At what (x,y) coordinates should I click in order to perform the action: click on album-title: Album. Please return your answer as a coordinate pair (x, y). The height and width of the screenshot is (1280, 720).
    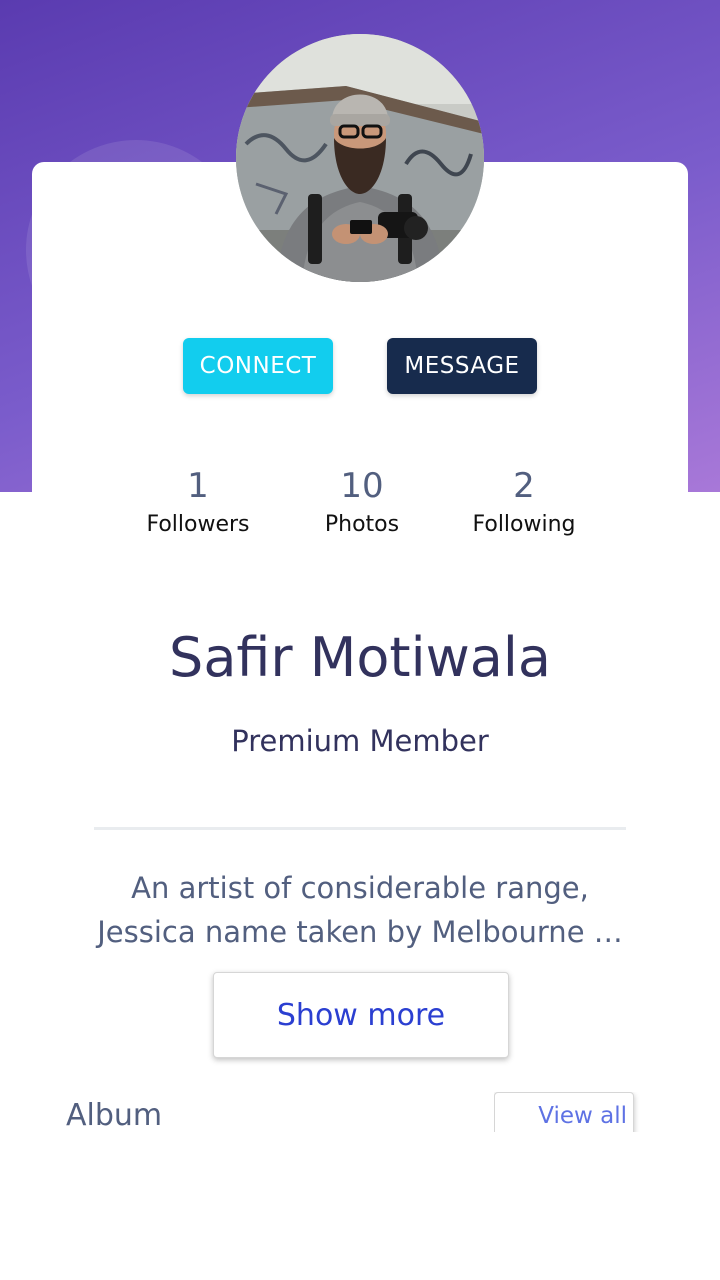
    Looking at the image, I should click on (114, 1115).